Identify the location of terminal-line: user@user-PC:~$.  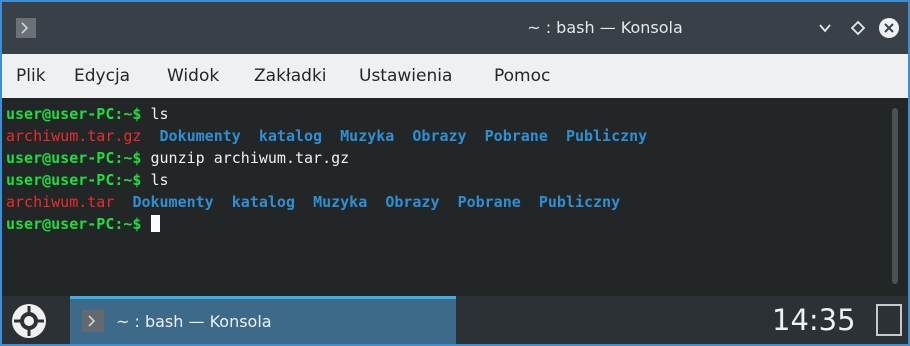
(83, 224).